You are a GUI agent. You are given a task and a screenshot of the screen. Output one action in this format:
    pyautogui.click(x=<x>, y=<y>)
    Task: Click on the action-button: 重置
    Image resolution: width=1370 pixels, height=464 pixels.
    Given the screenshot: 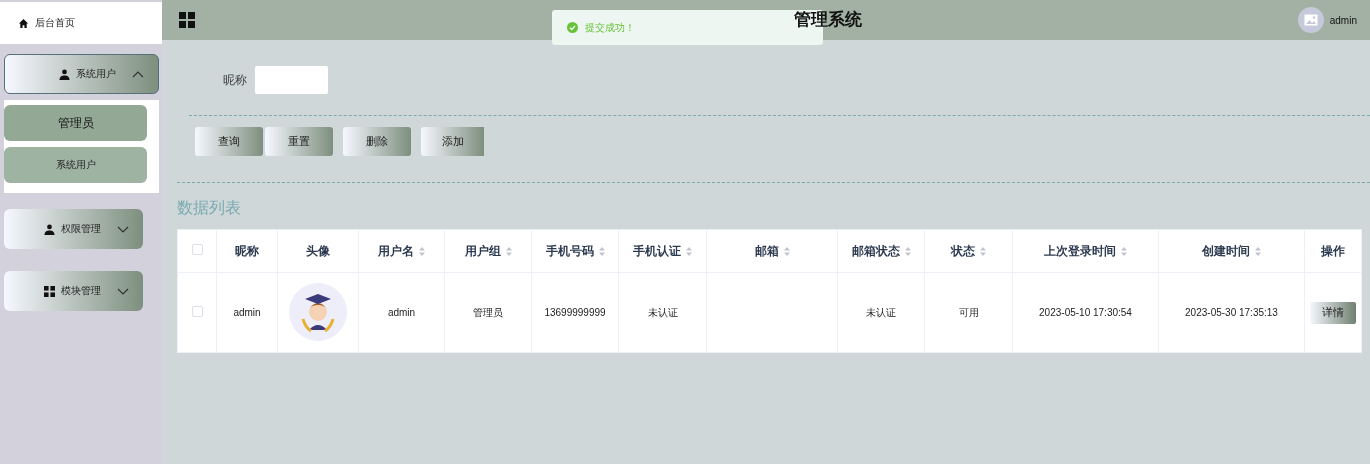 What is the action you would take?
    pyautogui.click(x=299, y=141)
    